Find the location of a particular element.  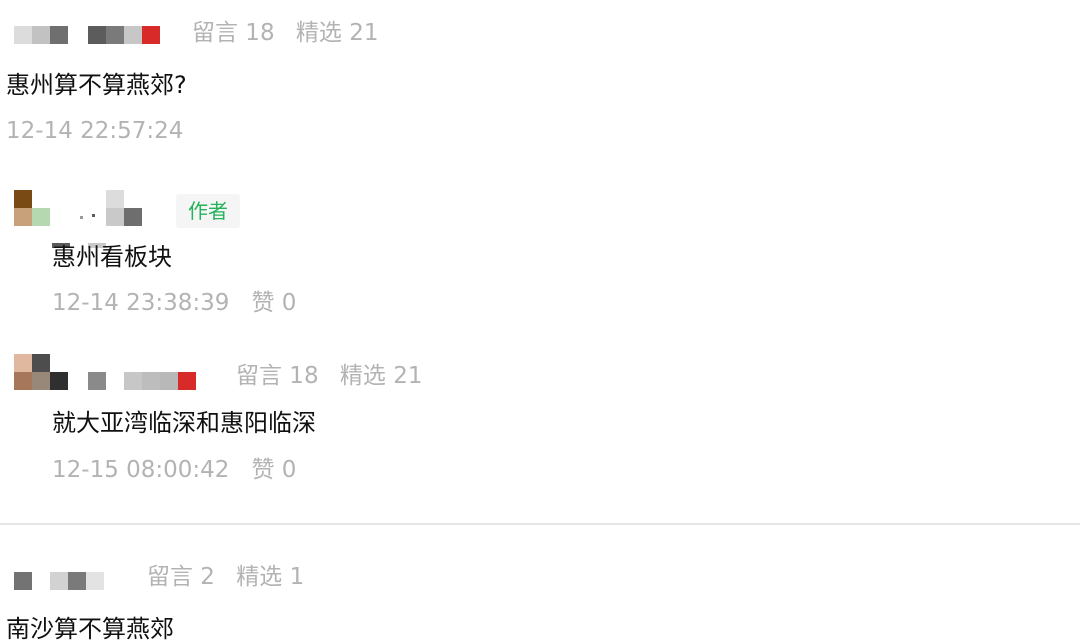

reply-text: 惠州看板块 is located at coordinates (112, 257).